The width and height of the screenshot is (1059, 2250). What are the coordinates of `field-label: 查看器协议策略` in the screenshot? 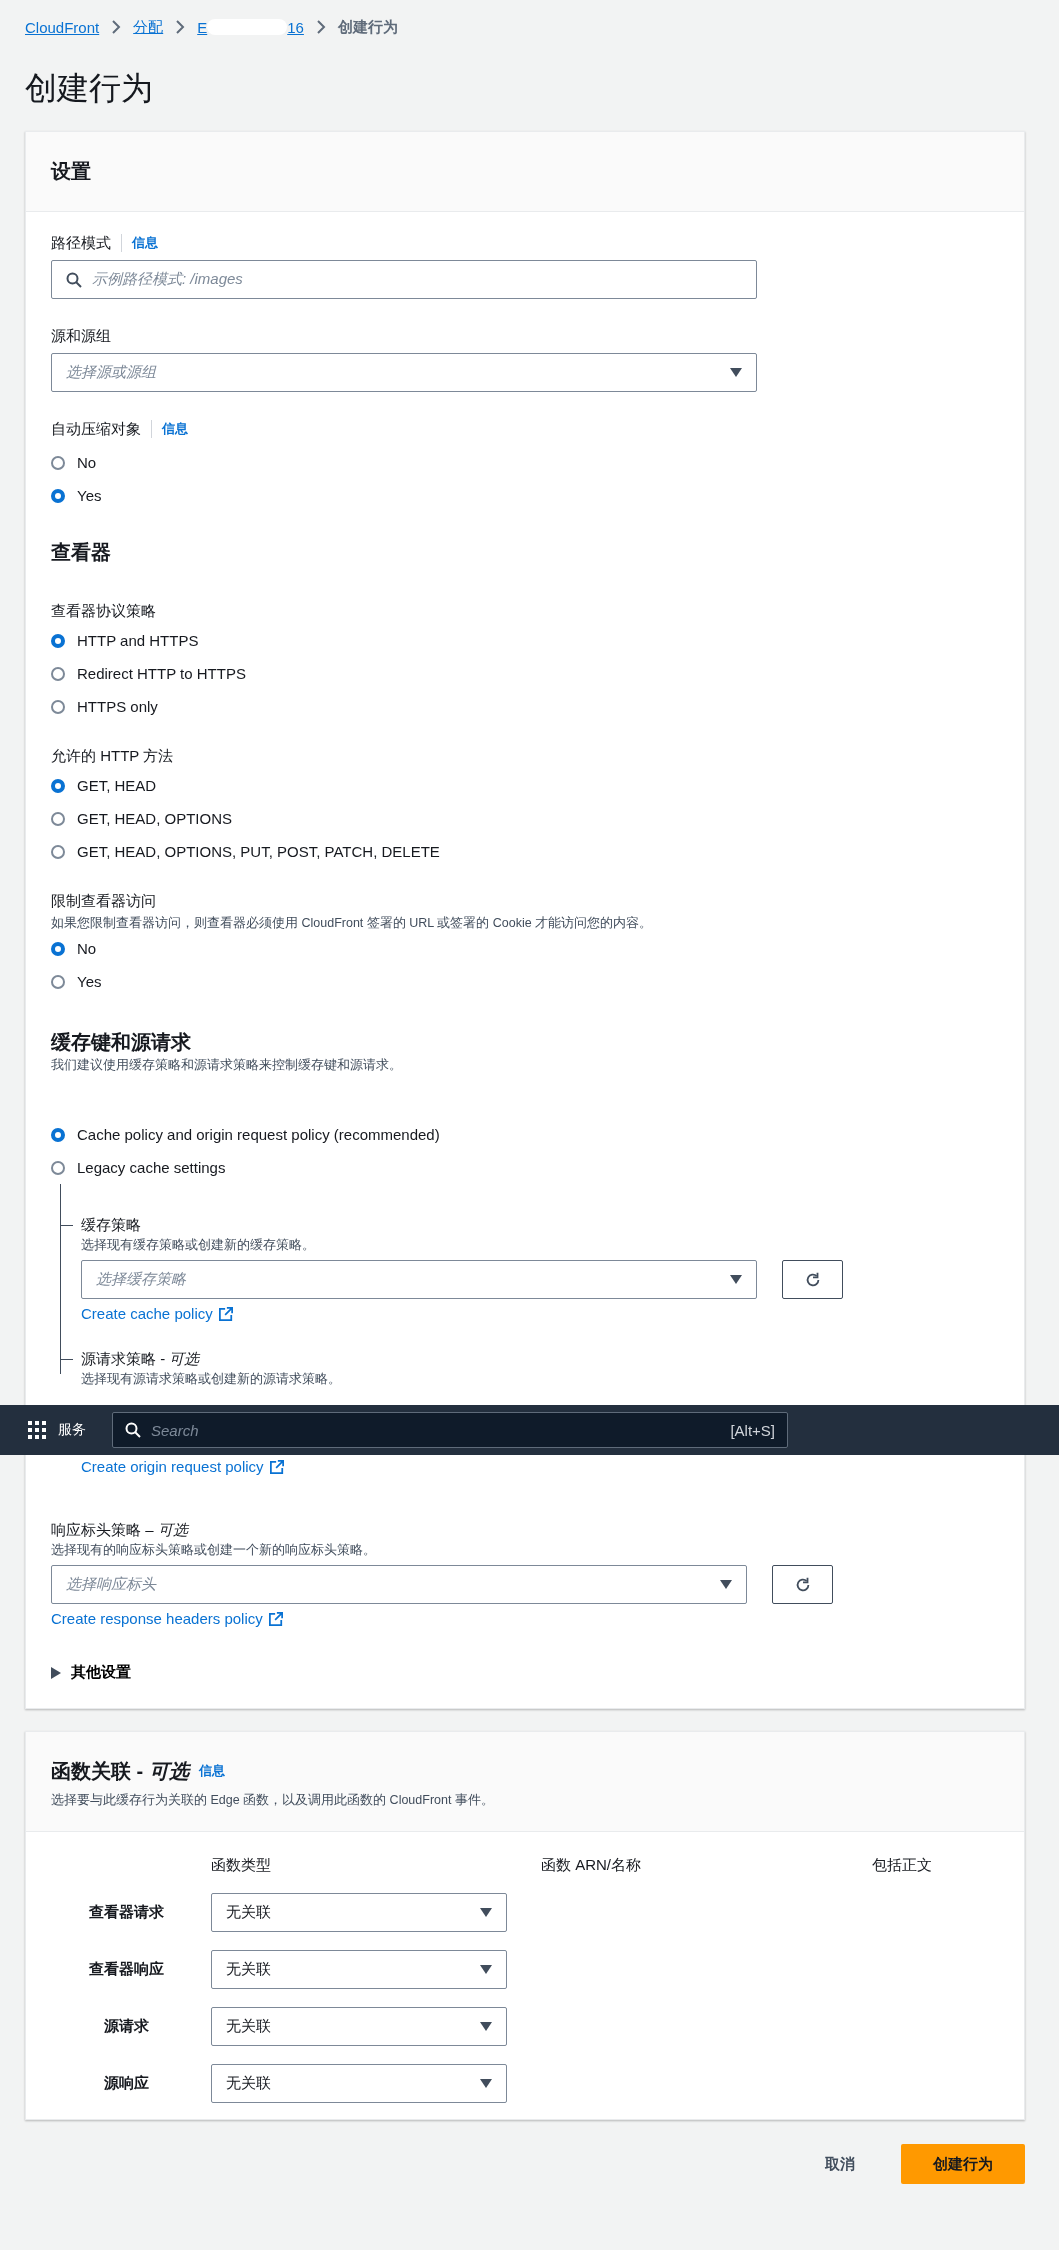 It's located at (104, 611).